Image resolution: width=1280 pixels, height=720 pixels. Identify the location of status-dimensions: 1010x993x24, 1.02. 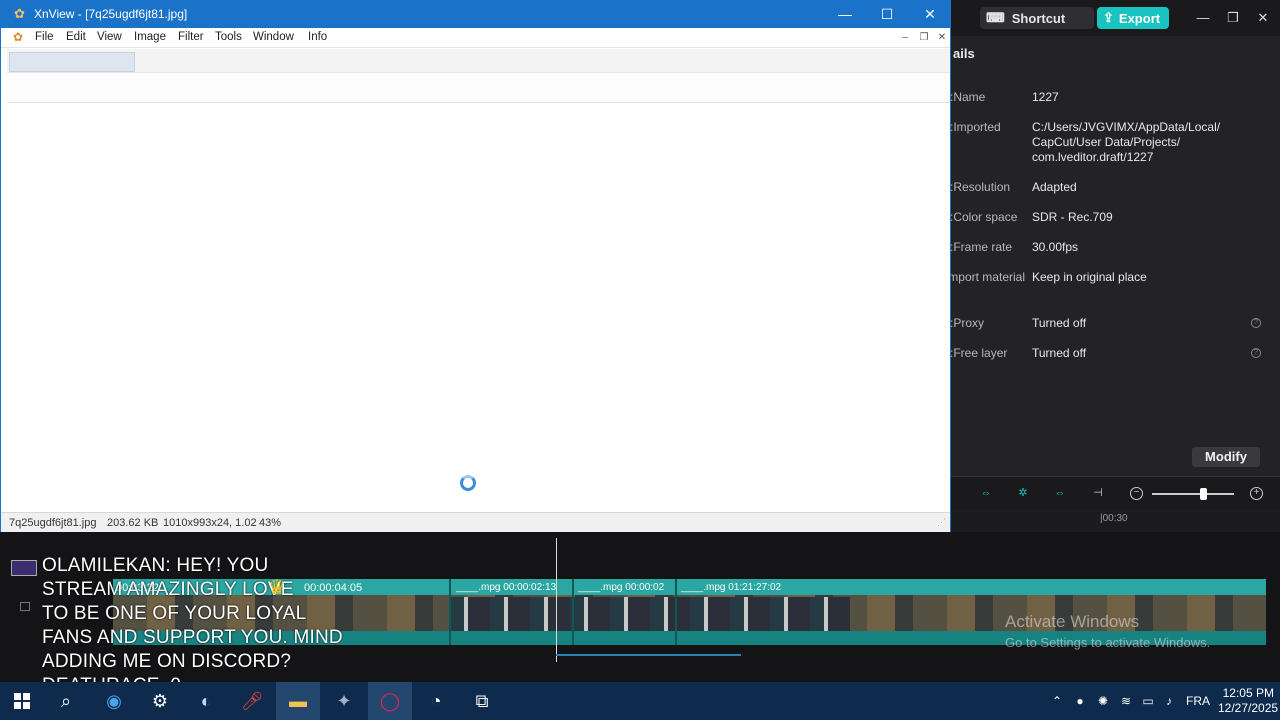
(210, 523).